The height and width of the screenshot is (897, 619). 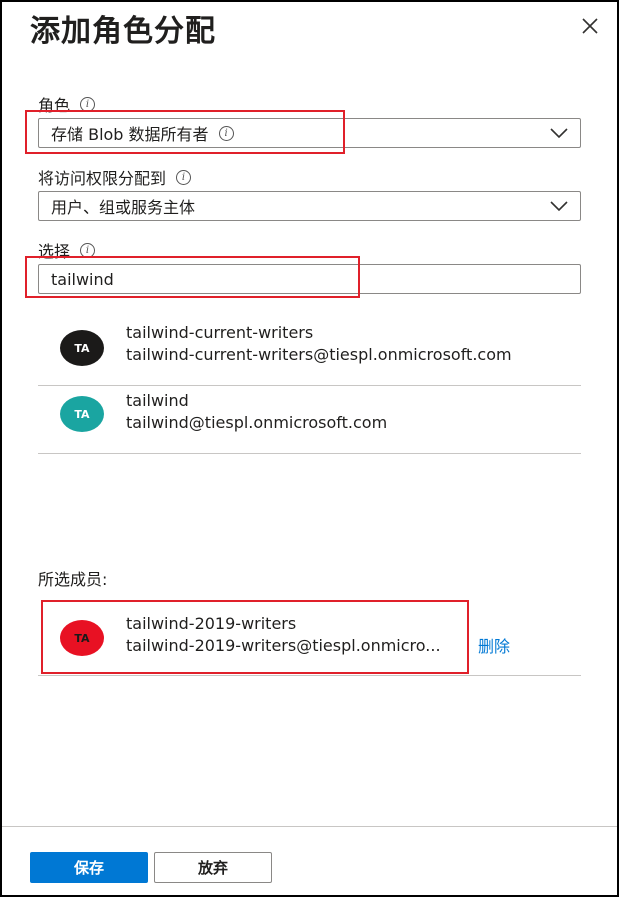 What do you see at coordinates (89, 867) in the screenshot?
I see `save-button: 保存` at bounding box center [89, 867].